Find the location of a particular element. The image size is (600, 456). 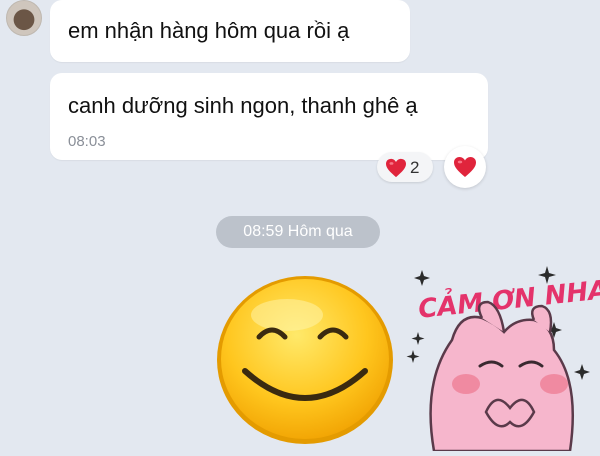

thank-you-sticker: CẢM ƠN NHA! is located at coordinates (502, 359).